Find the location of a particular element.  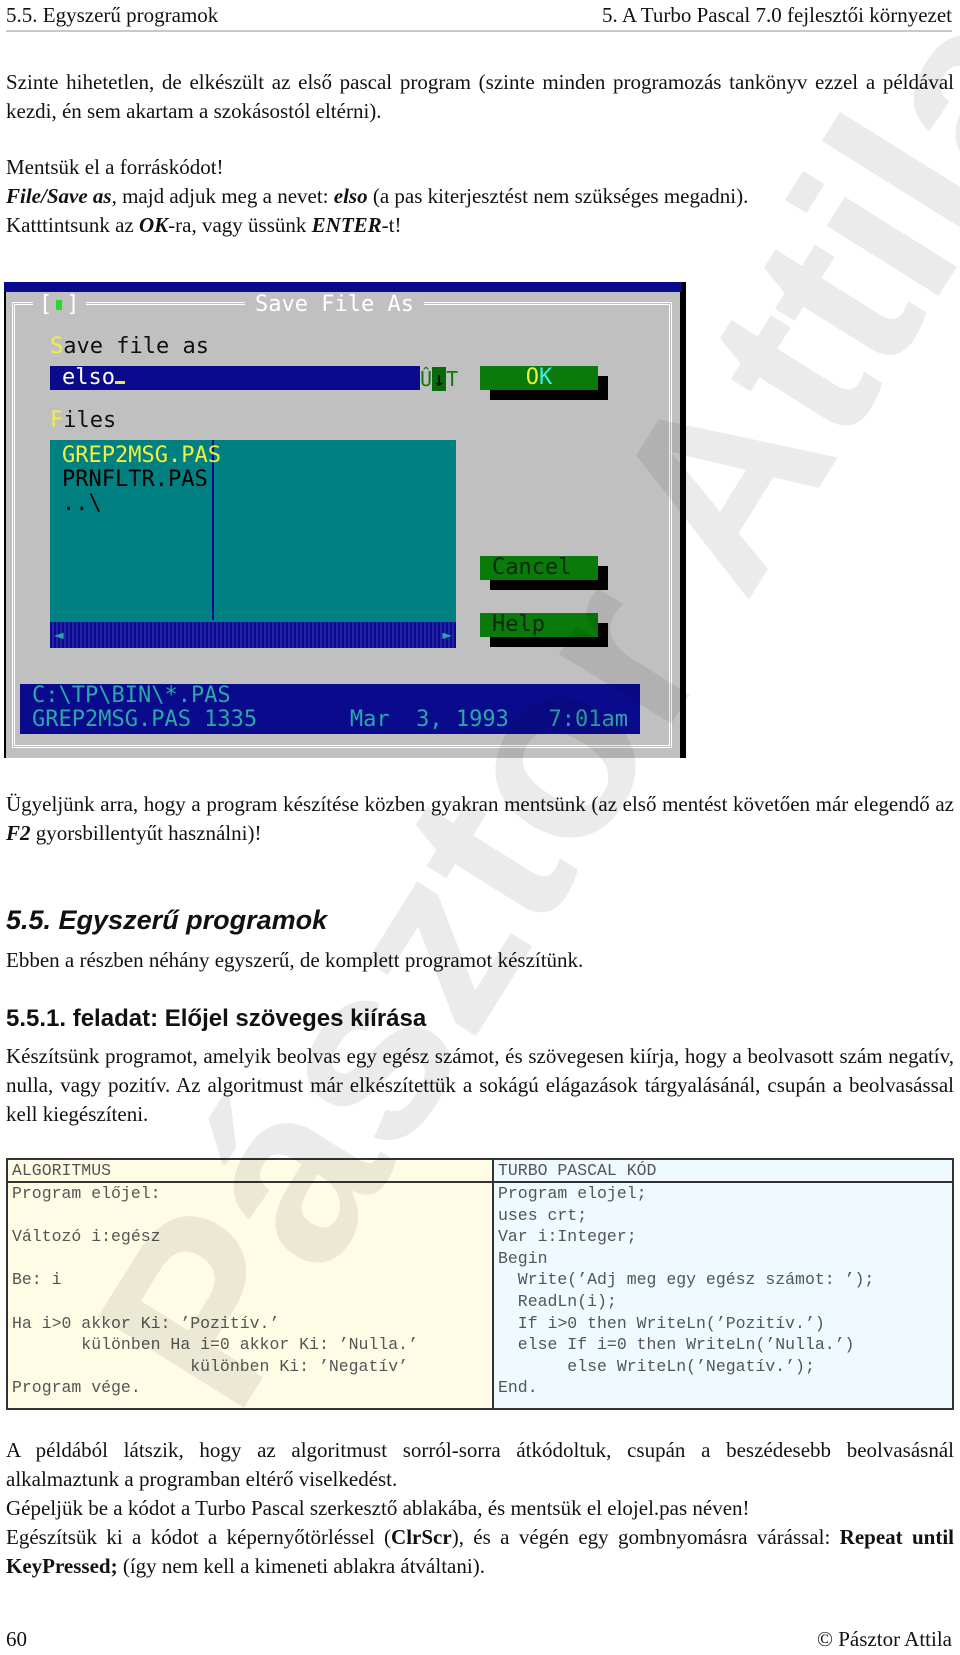

file-save-as-term: File/Save as is located at coordinates (59, 196).